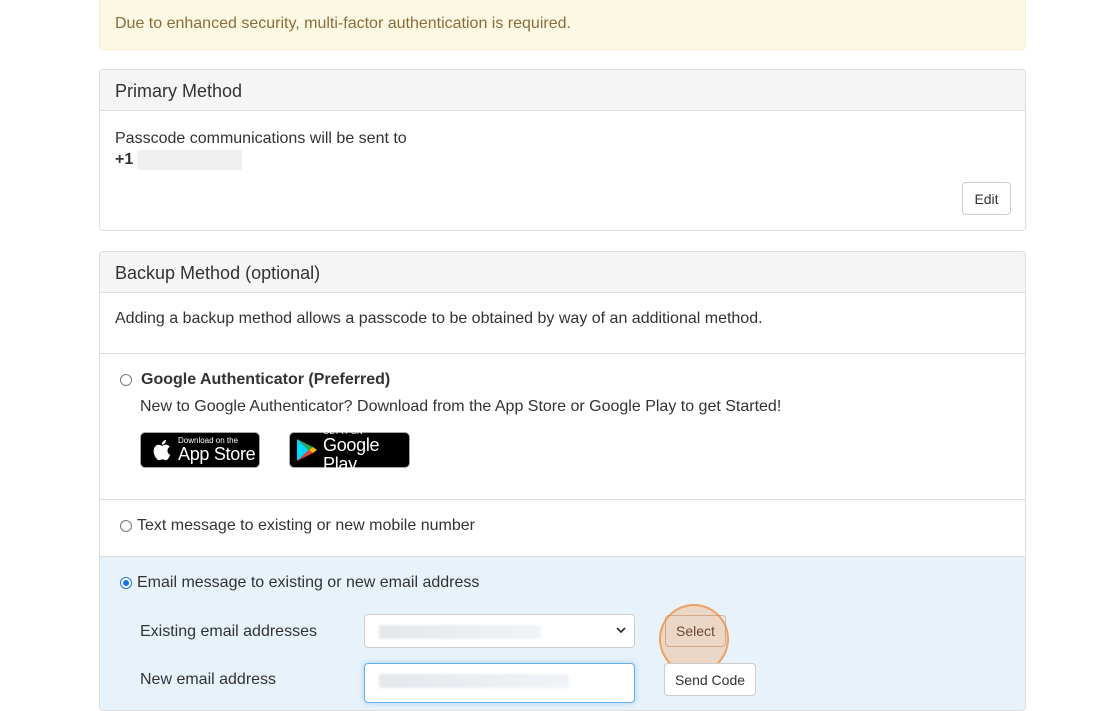 This screenshot has width=1120, height=711. What do you see at coordinates (261, 138) in the screenshot?
I see `passcode-sent-to-text: Passcode communications will be sent to` at bounding box center [261, 138].